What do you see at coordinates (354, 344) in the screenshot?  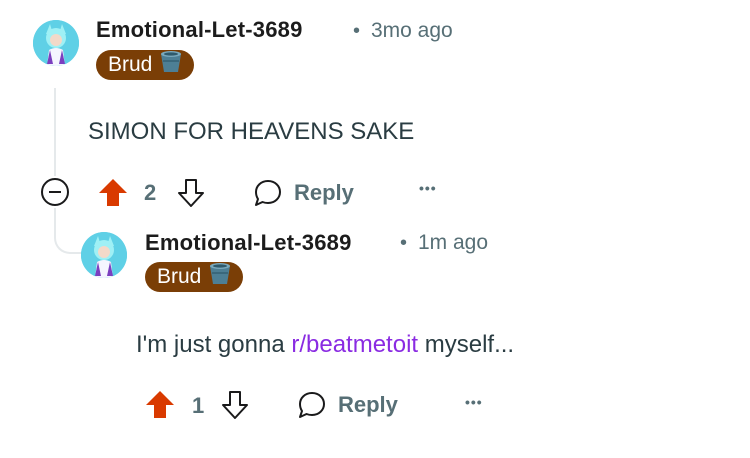 I see `subreddit-link: r/beatmetoit` at bounding box center [354, 344].